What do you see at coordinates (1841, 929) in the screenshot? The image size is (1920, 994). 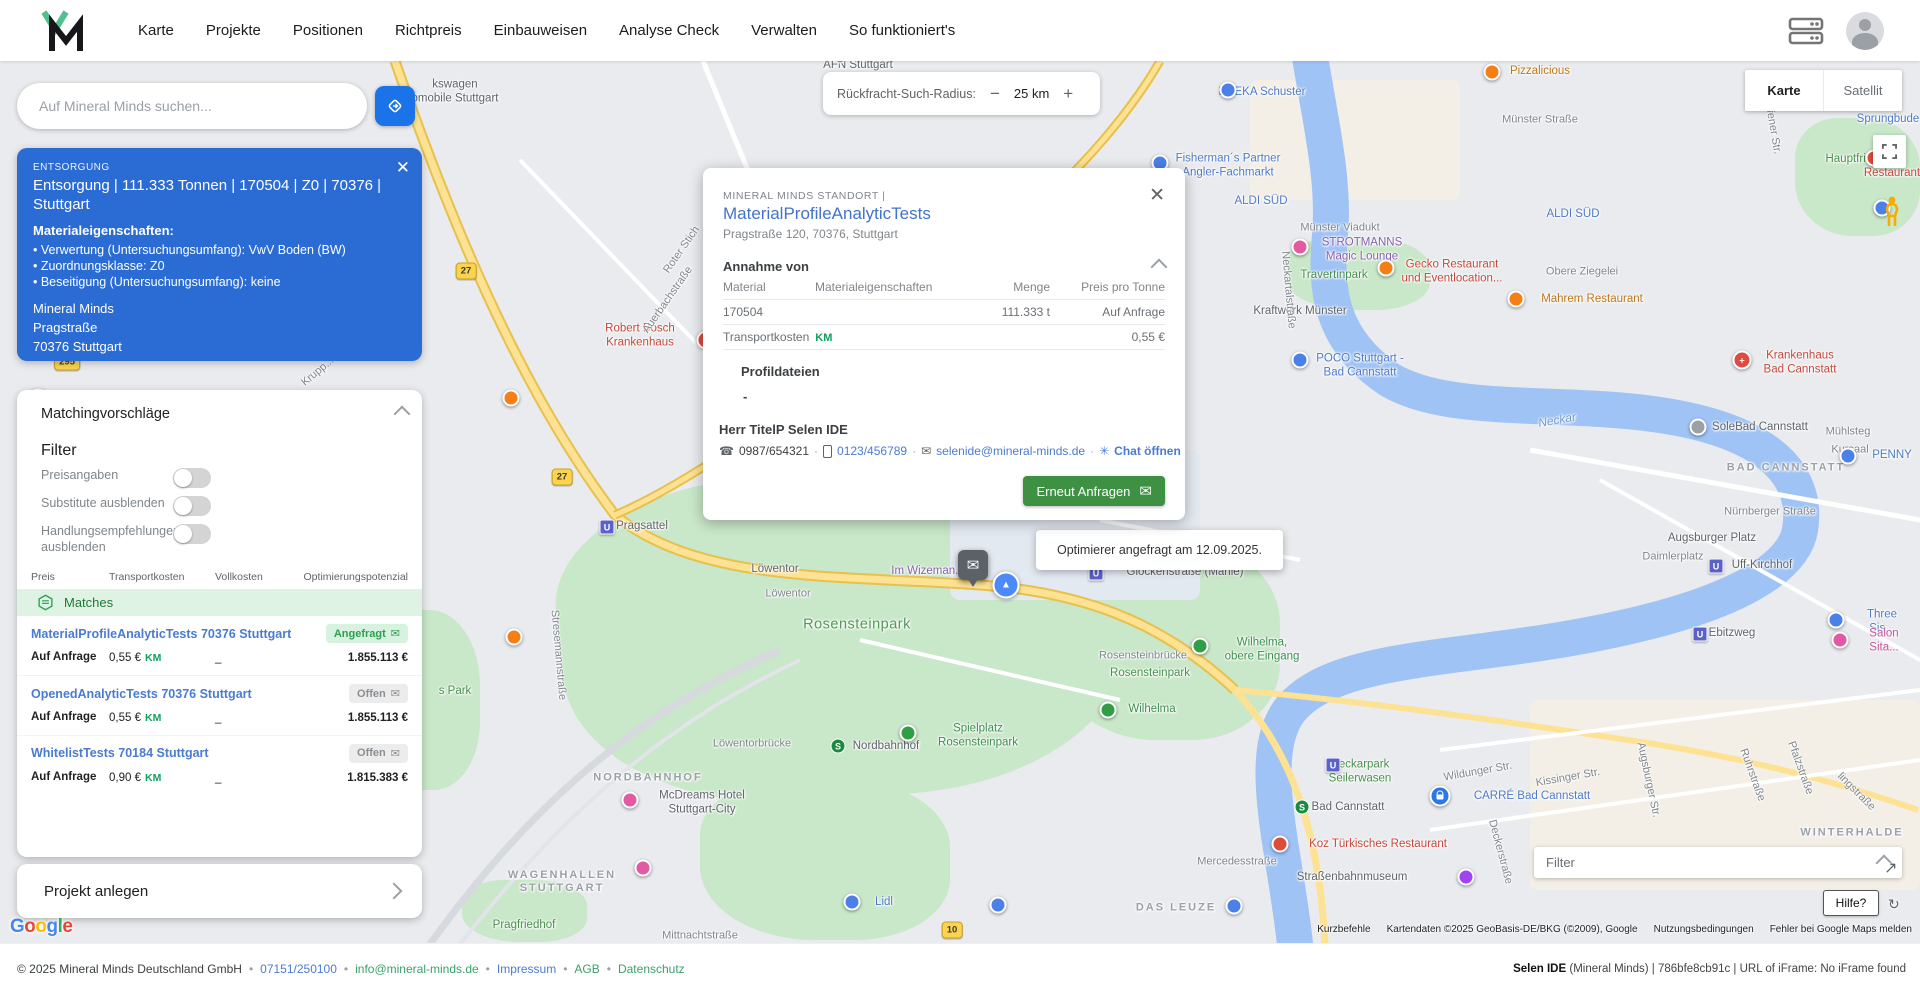 I see `attribution-item: Fehler bei Google Maps melden` at bounding box center [1841, 929].